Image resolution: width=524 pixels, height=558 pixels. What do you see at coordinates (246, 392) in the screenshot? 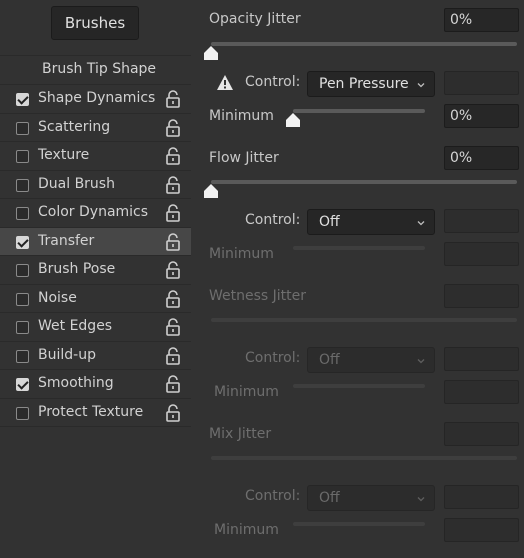
I see `wetness-minimum-label: Minimum` at bounding box center [246, 392].